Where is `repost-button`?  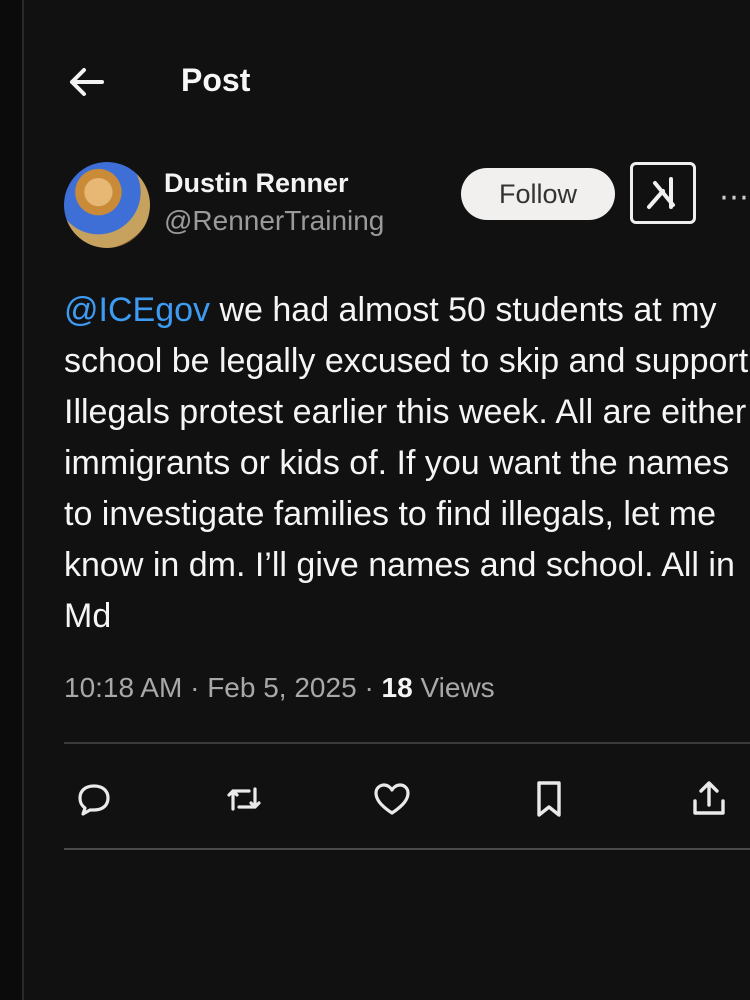 repost-button is located at coordinates (244, 799).